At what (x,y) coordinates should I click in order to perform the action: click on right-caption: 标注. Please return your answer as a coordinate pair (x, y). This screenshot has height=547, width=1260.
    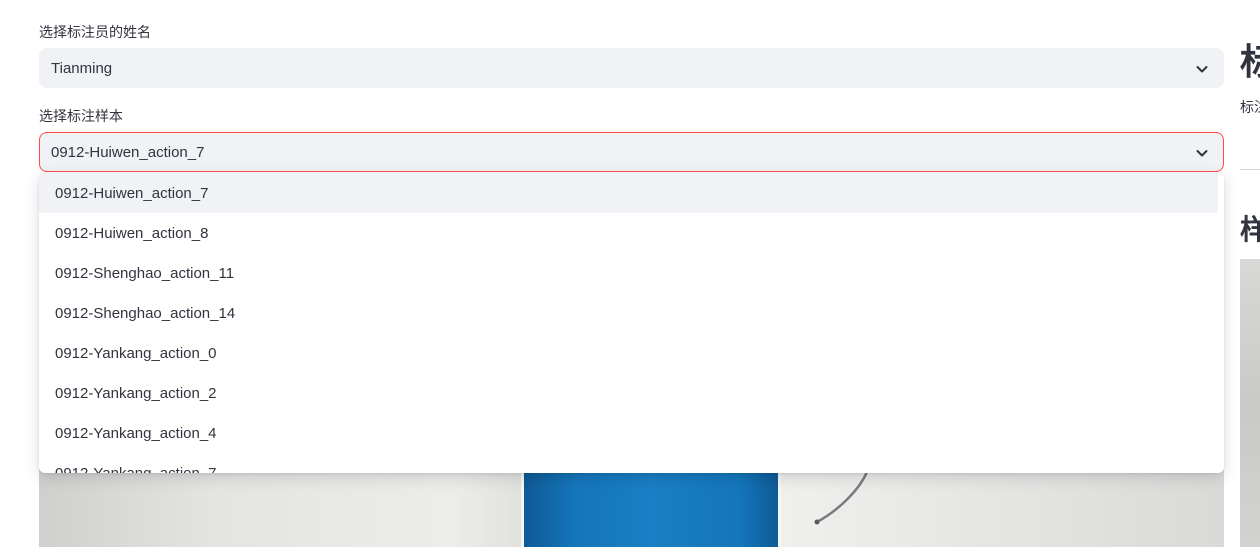
    Looking at the image, I should click on (1250, 107).